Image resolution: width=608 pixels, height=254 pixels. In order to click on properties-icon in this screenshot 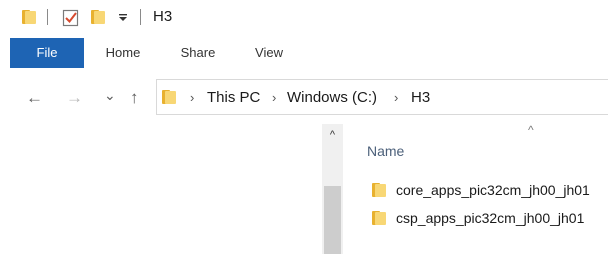, I will do `click(71, 17)`.